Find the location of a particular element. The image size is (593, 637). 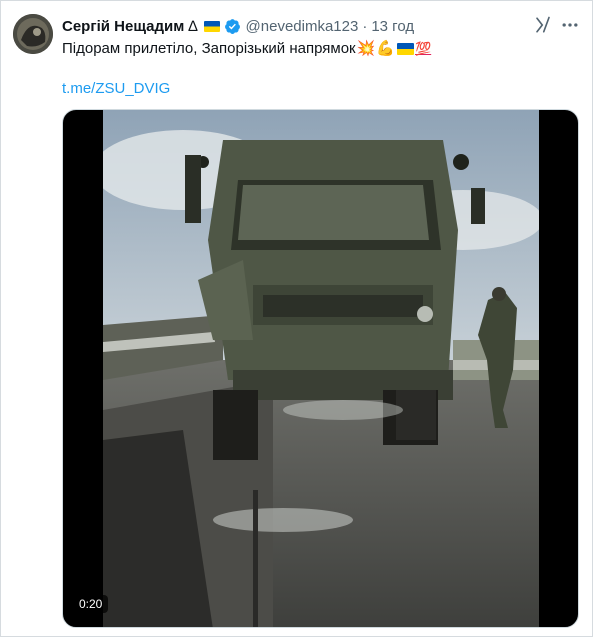

ukraine-flag-emoji is located at coordinates (405, 49).